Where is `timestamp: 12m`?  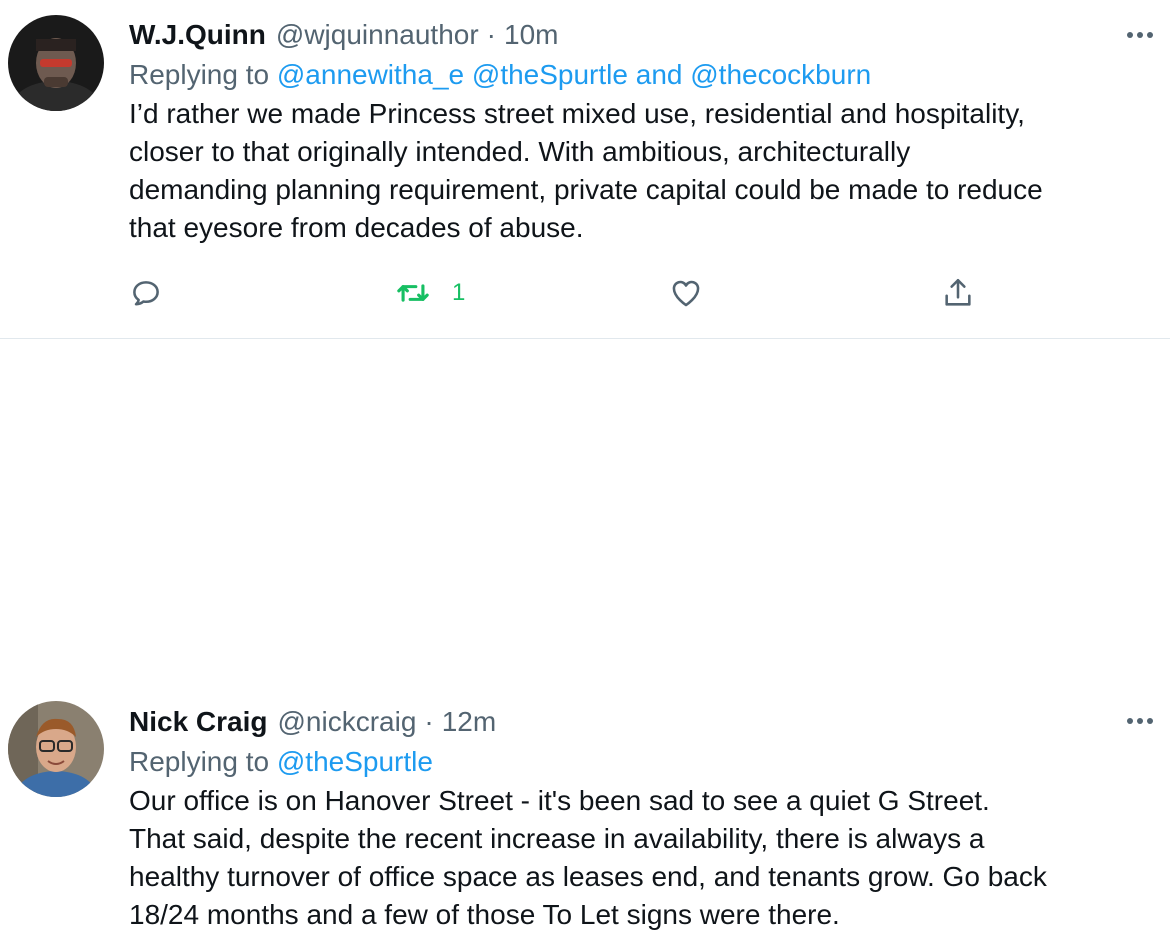 timestamp: 12m is located at coordinates (469, 722).